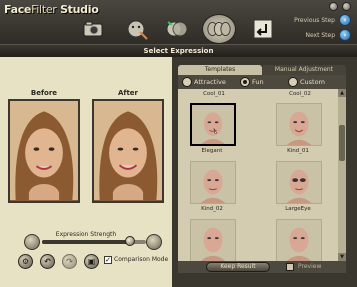  Describe the element at coordinates (137, 29) in the screenshot. I see `face-tools-icon` at that location.